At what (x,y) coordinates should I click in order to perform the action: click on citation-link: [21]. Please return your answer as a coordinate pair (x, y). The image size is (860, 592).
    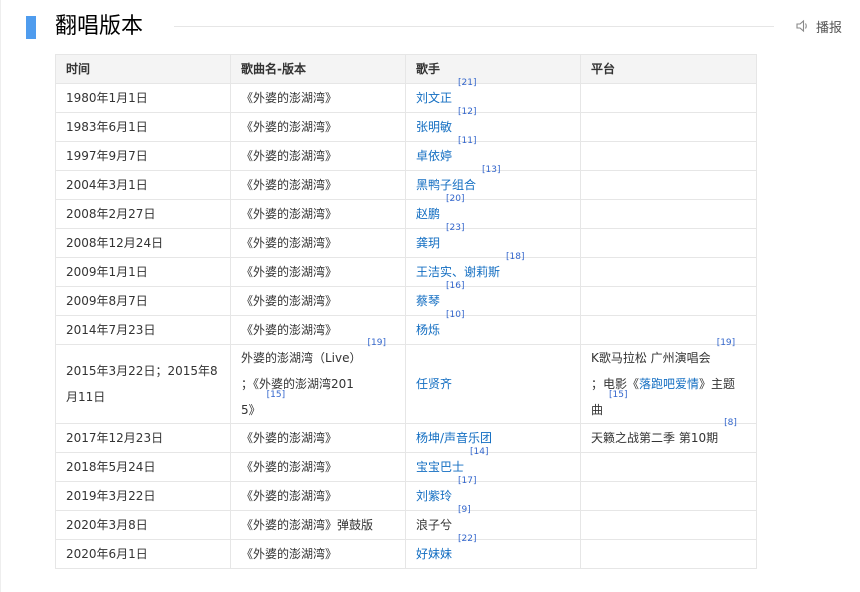
    Looking at the image, I should click on (467, 83).